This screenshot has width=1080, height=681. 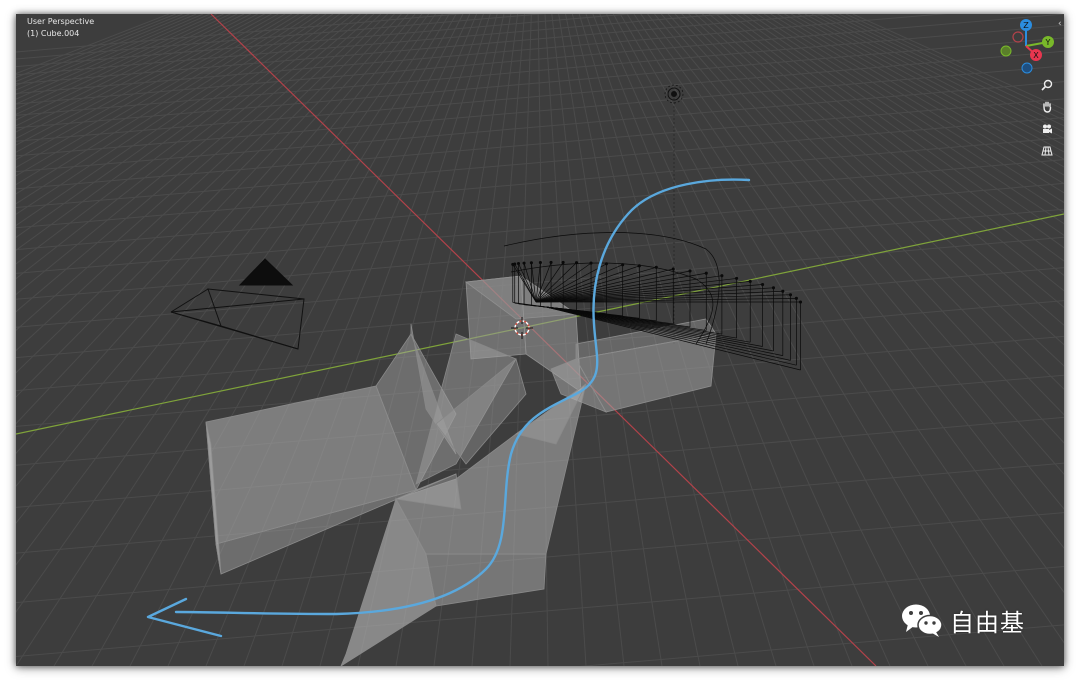 I want to click on gizmo-y: Y, so click(x=1048, y=42).